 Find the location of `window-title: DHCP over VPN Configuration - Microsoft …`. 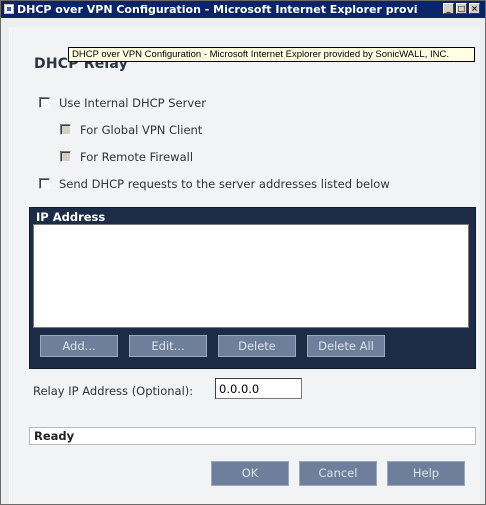

window-title: DHCP over VPN Configuration - Microsoft … is located at coordinates (217, 9).